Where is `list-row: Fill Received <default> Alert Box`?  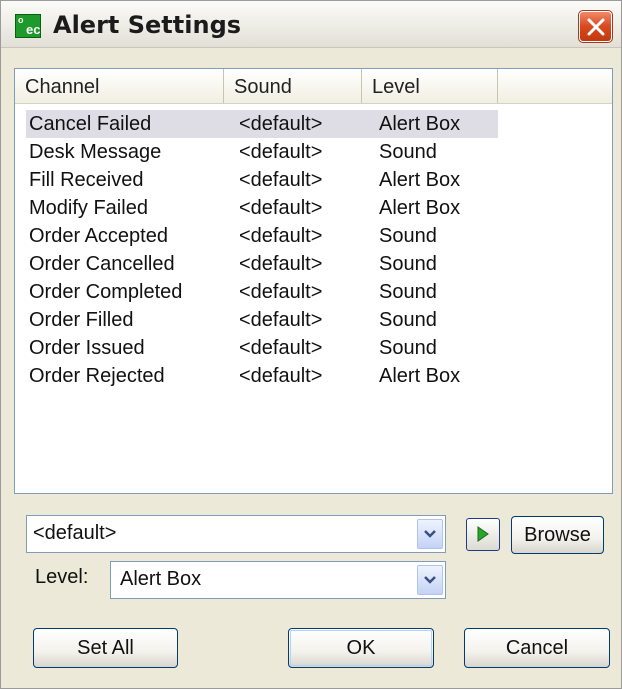
list-row: Fill Received <default> Alert Box is located at coordinates (262, 180).